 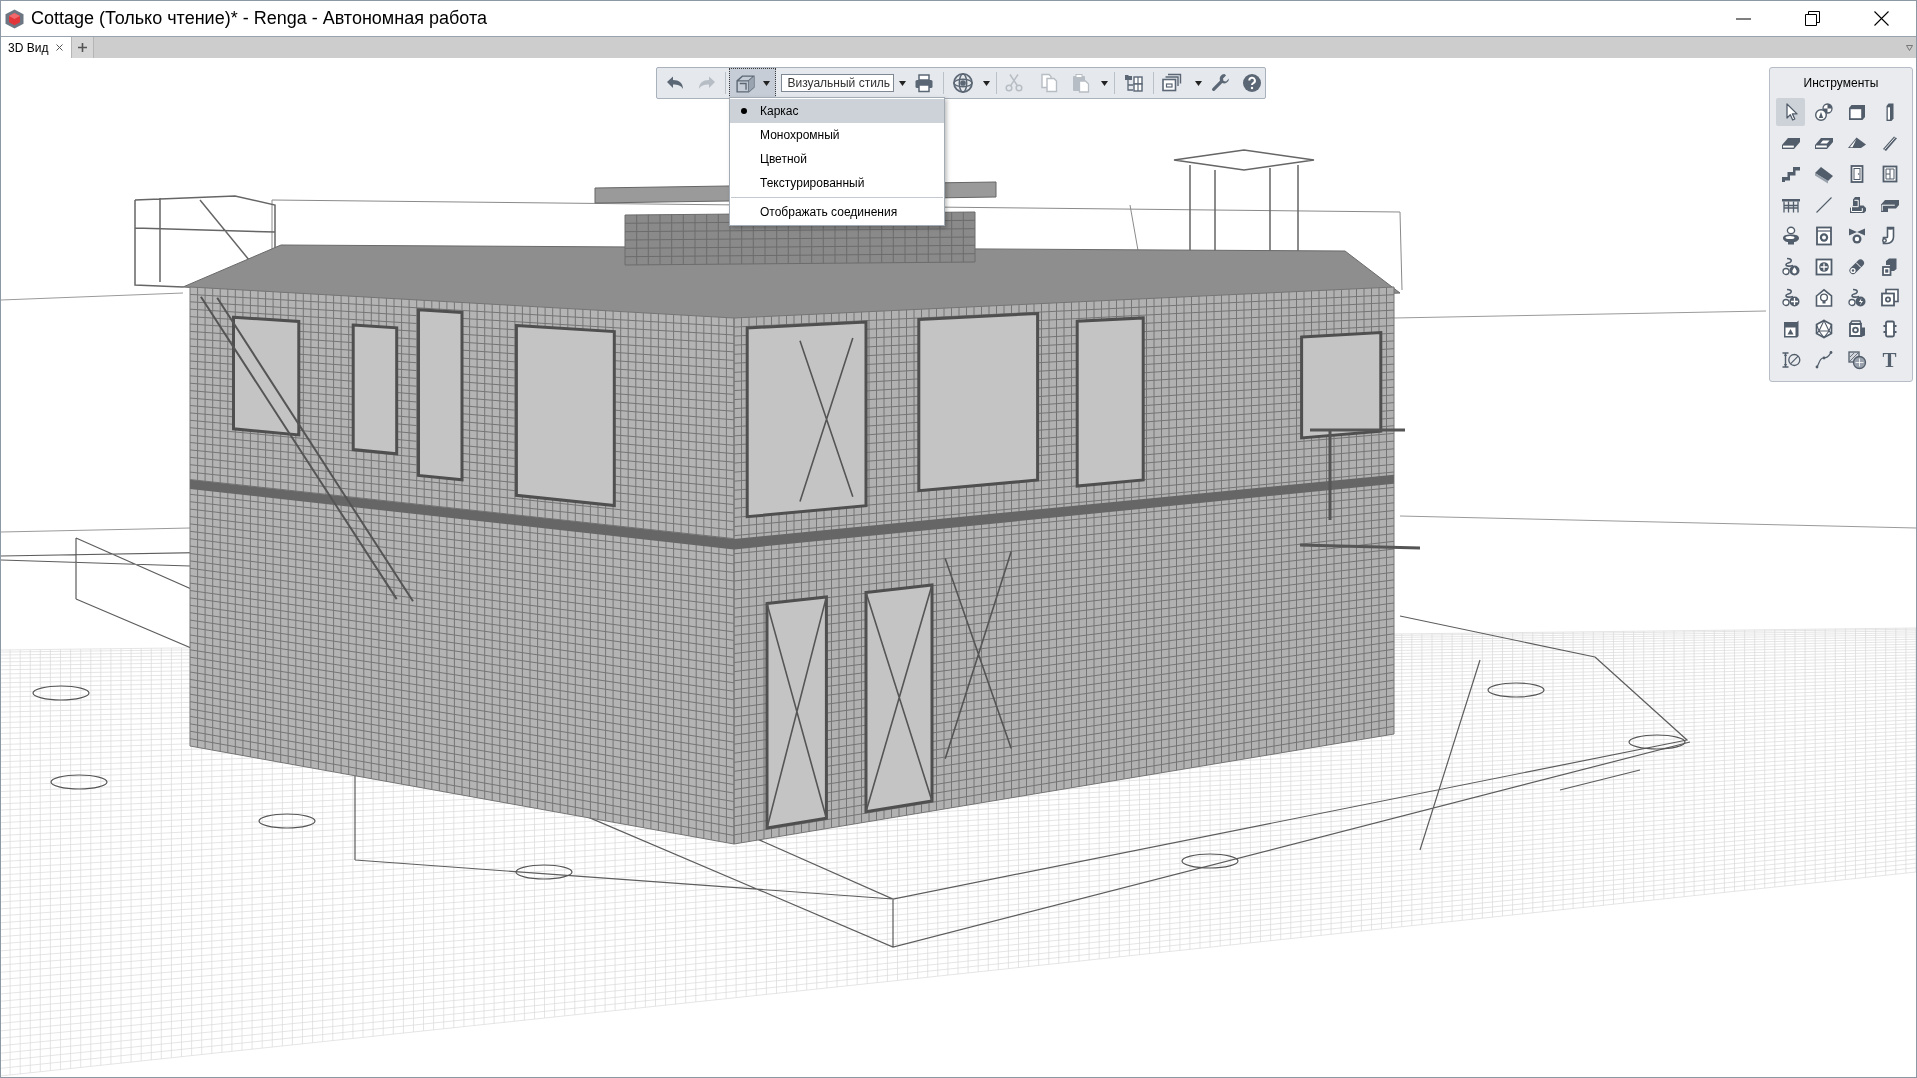 What do you see at coordinates (1823, 329) in the screenshot?
I see `polyhedron-icon` at bounding box center [1823, 329].